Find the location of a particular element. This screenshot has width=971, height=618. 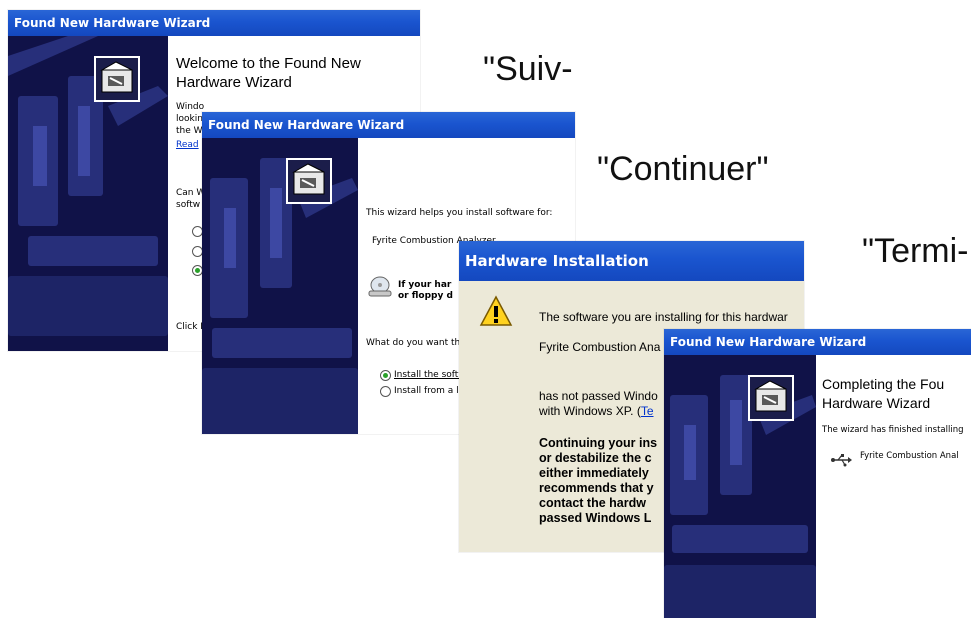

device-name: Fyrite Combustion Ana is located at coordinates (600, 347).